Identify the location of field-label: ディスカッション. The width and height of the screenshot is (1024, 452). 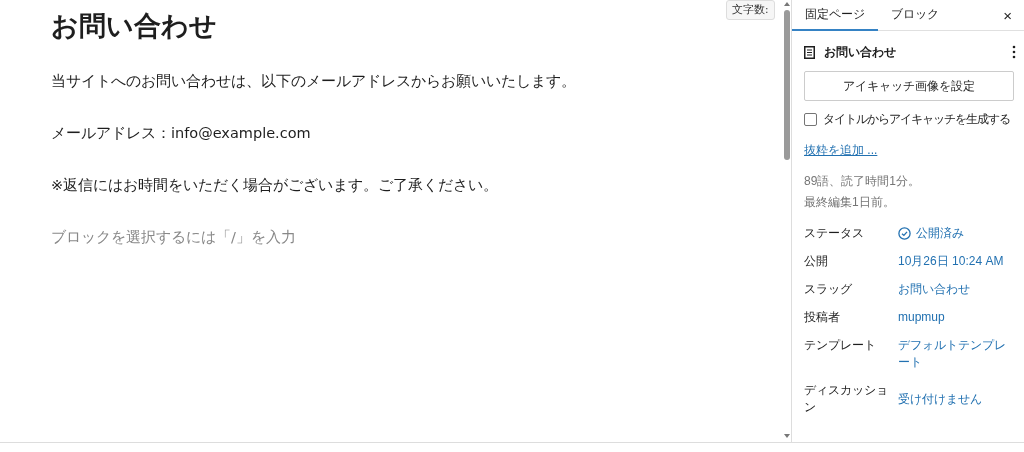
(846, 399).